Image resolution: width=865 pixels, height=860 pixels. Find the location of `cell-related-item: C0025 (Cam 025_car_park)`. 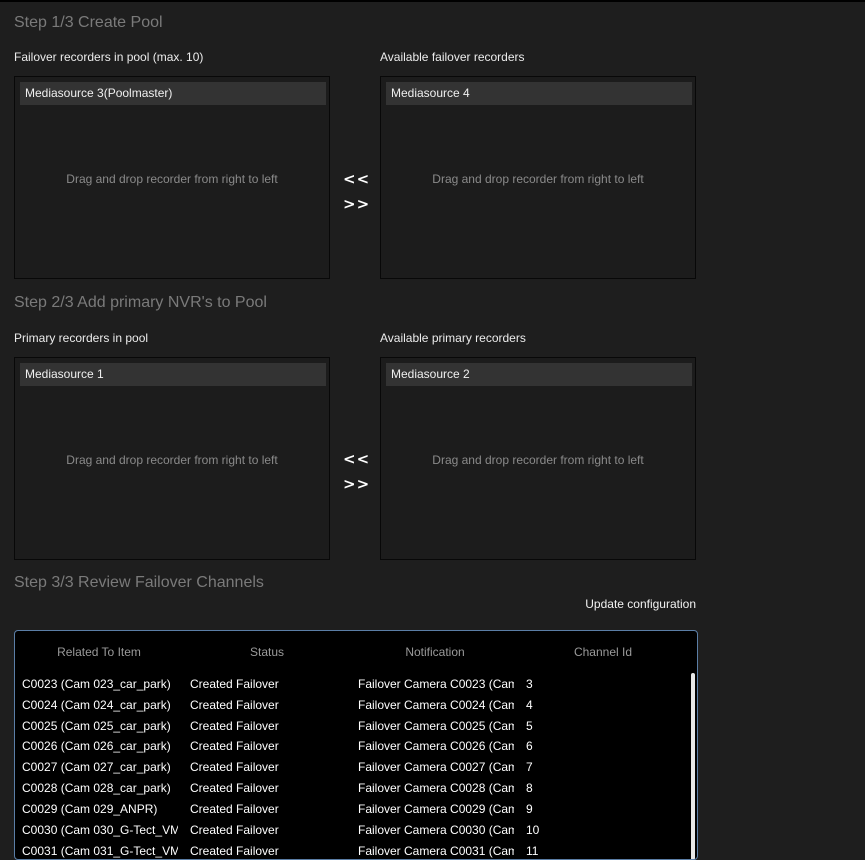

cell-related-item: C0025 (Cam 025_car_park) is located at coordinates (96, 726).